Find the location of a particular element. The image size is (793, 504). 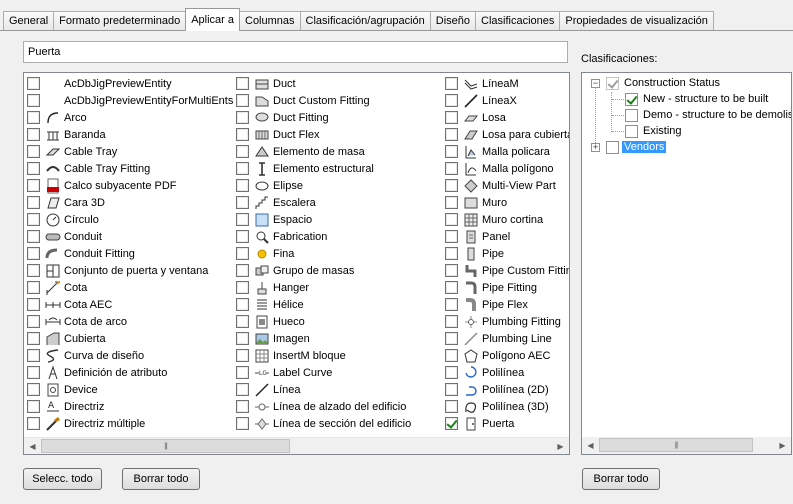

entity-item: Hanger is located at coordinates (322, 287).